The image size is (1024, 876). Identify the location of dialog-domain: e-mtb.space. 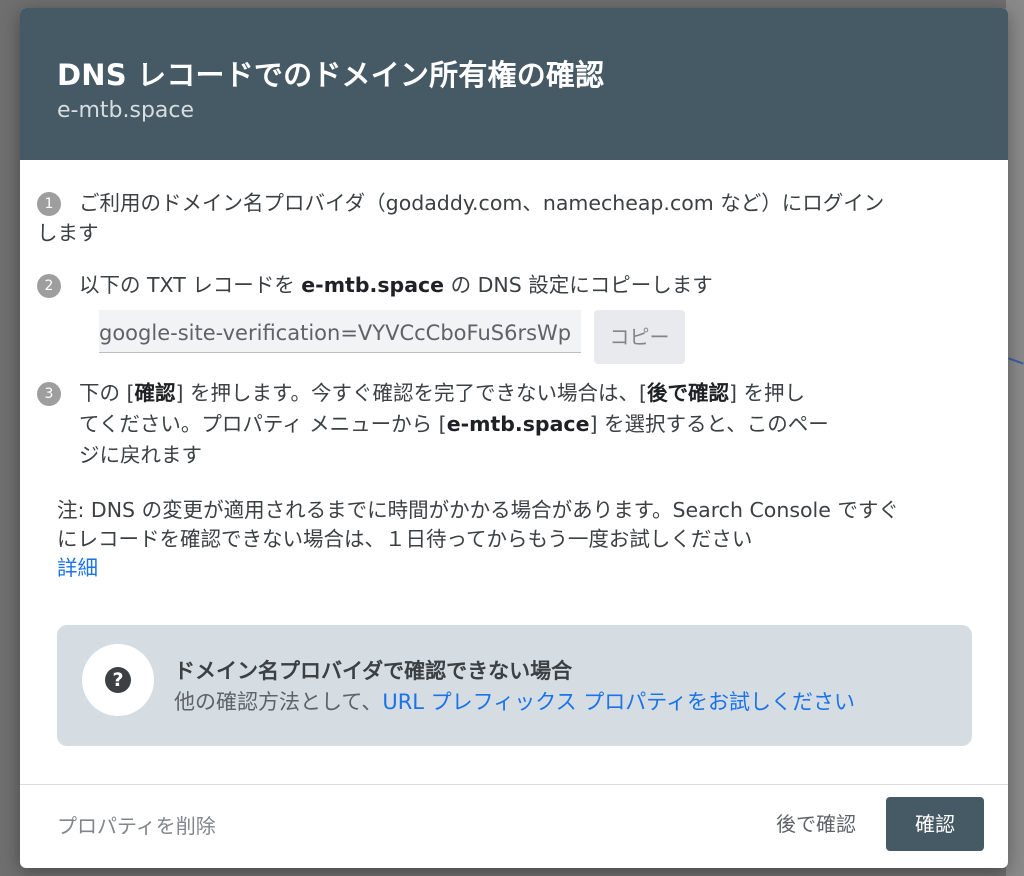
(126, 110).